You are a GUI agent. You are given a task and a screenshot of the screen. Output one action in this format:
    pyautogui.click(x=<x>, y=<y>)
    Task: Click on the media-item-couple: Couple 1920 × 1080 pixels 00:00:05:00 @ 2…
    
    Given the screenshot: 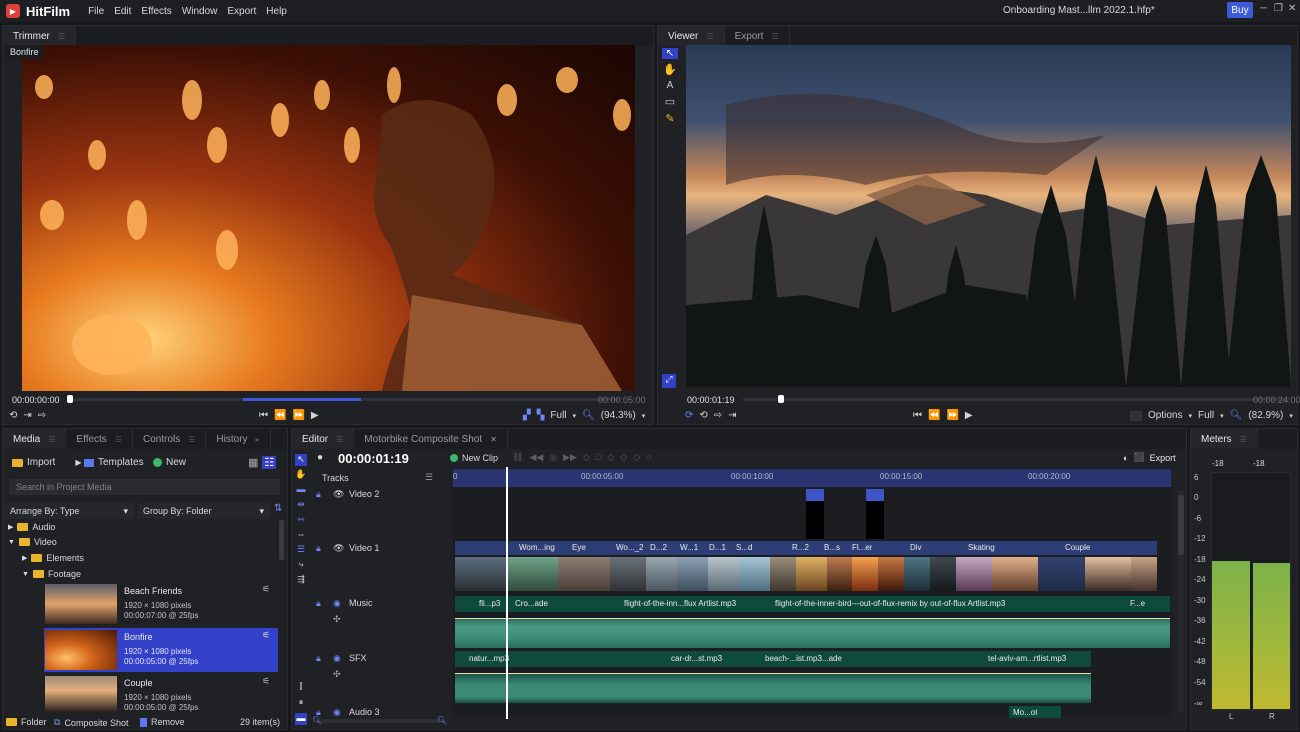 What is the action you would take?
    pyautogui.click(x=161, y=694)
    